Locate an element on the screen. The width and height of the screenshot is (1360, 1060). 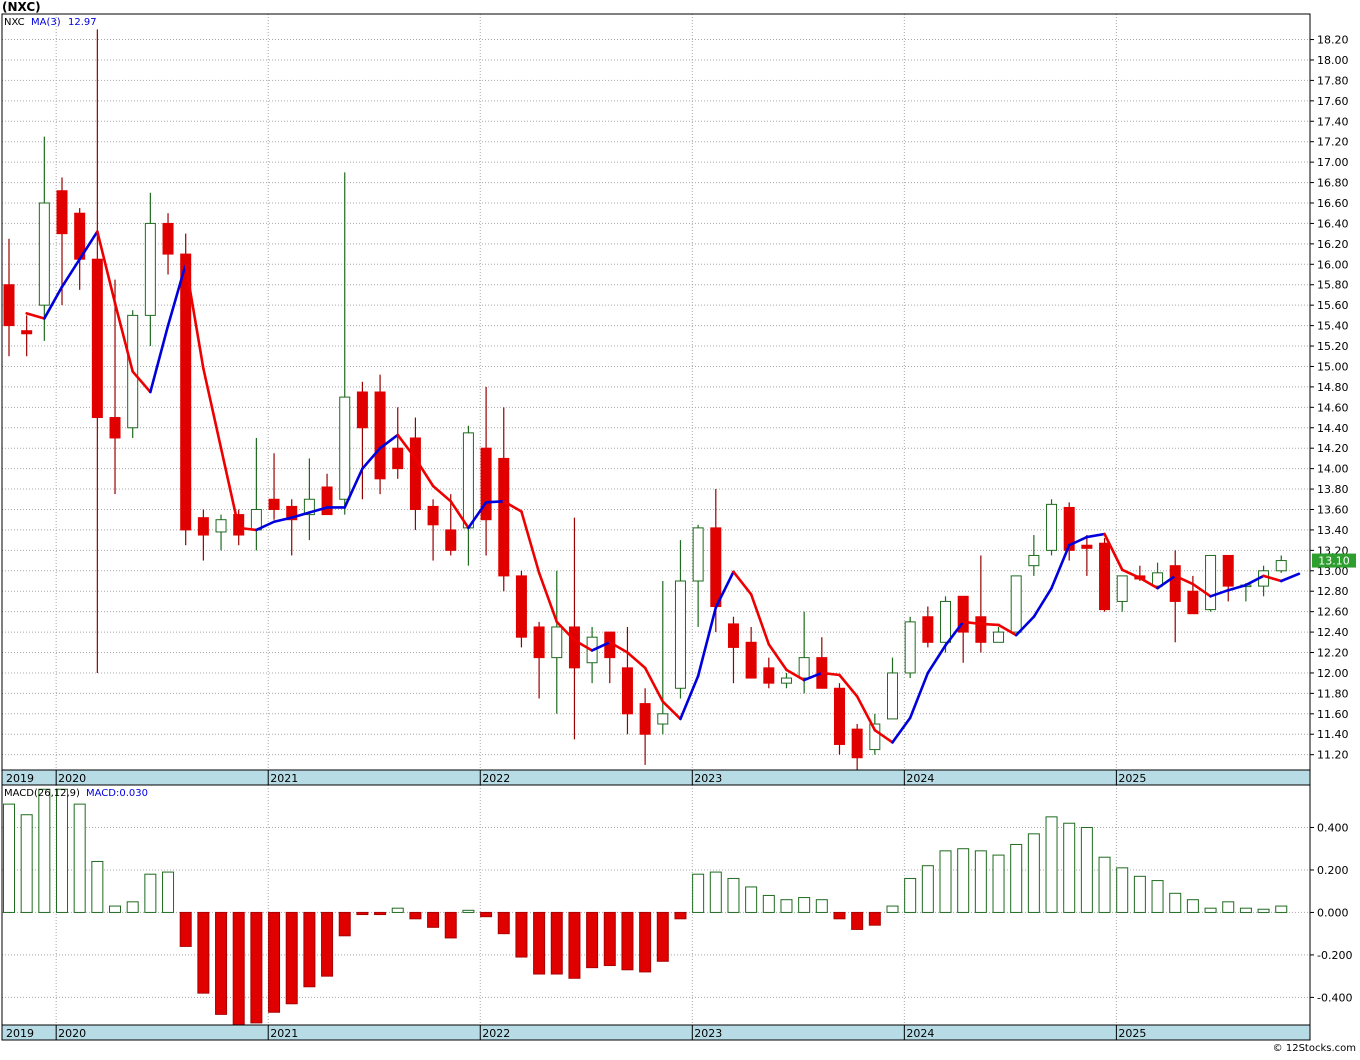
year-label: 2023 is located at coordinates (708, 1033).